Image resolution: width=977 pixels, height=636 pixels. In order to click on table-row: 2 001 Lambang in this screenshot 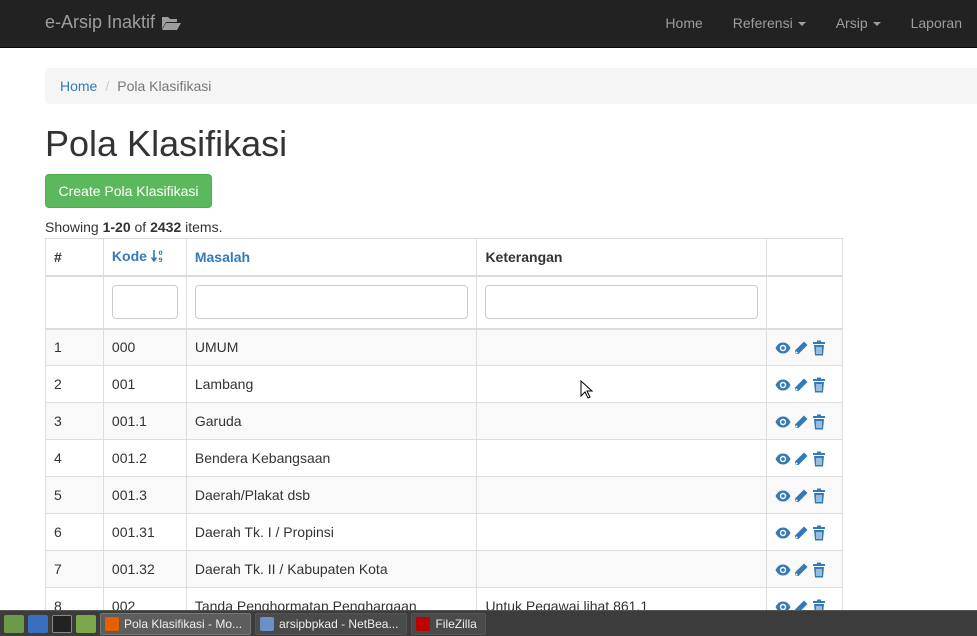, I will do `click(444, 384)`.